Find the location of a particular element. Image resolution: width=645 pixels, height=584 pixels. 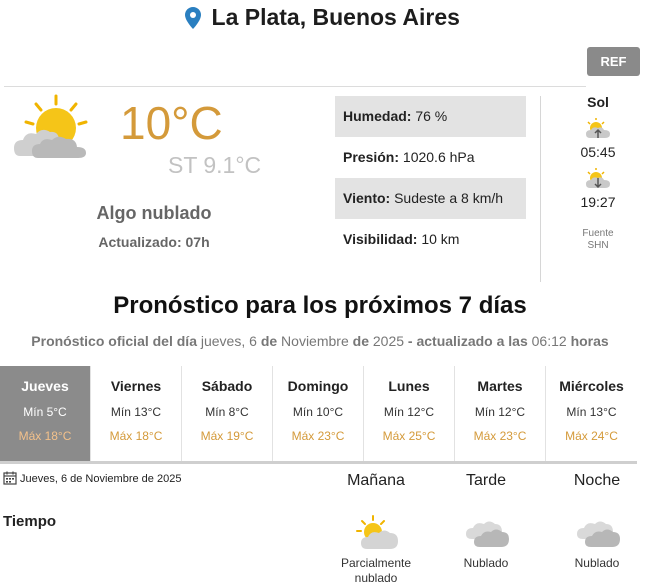

subtitle-part: horas is located at coordinates (589, 341).